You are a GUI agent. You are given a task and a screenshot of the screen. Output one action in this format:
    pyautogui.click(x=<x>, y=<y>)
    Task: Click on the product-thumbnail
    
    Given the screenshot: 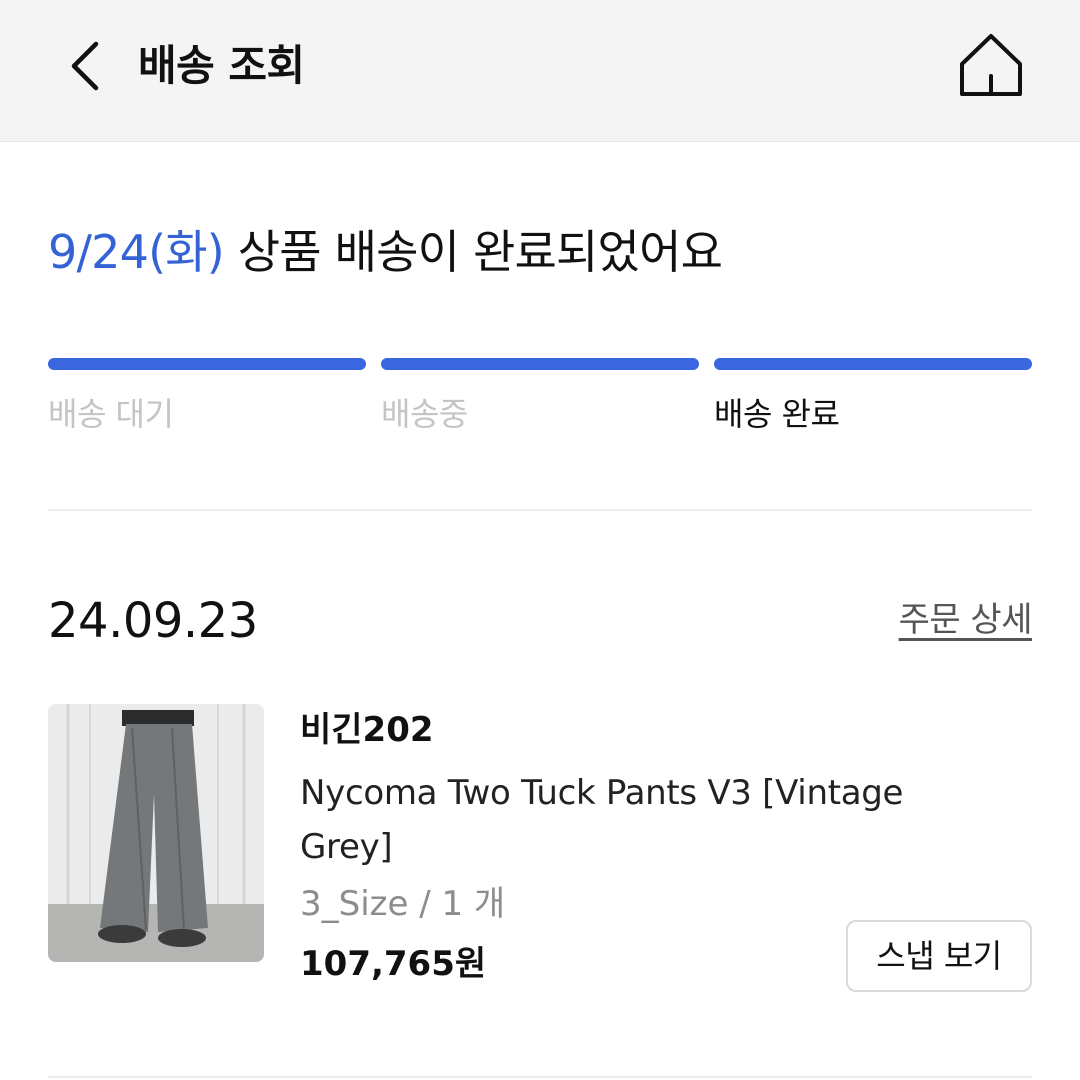 What is the action you would take?
    pyautogui.click(x=156, y=833)
    